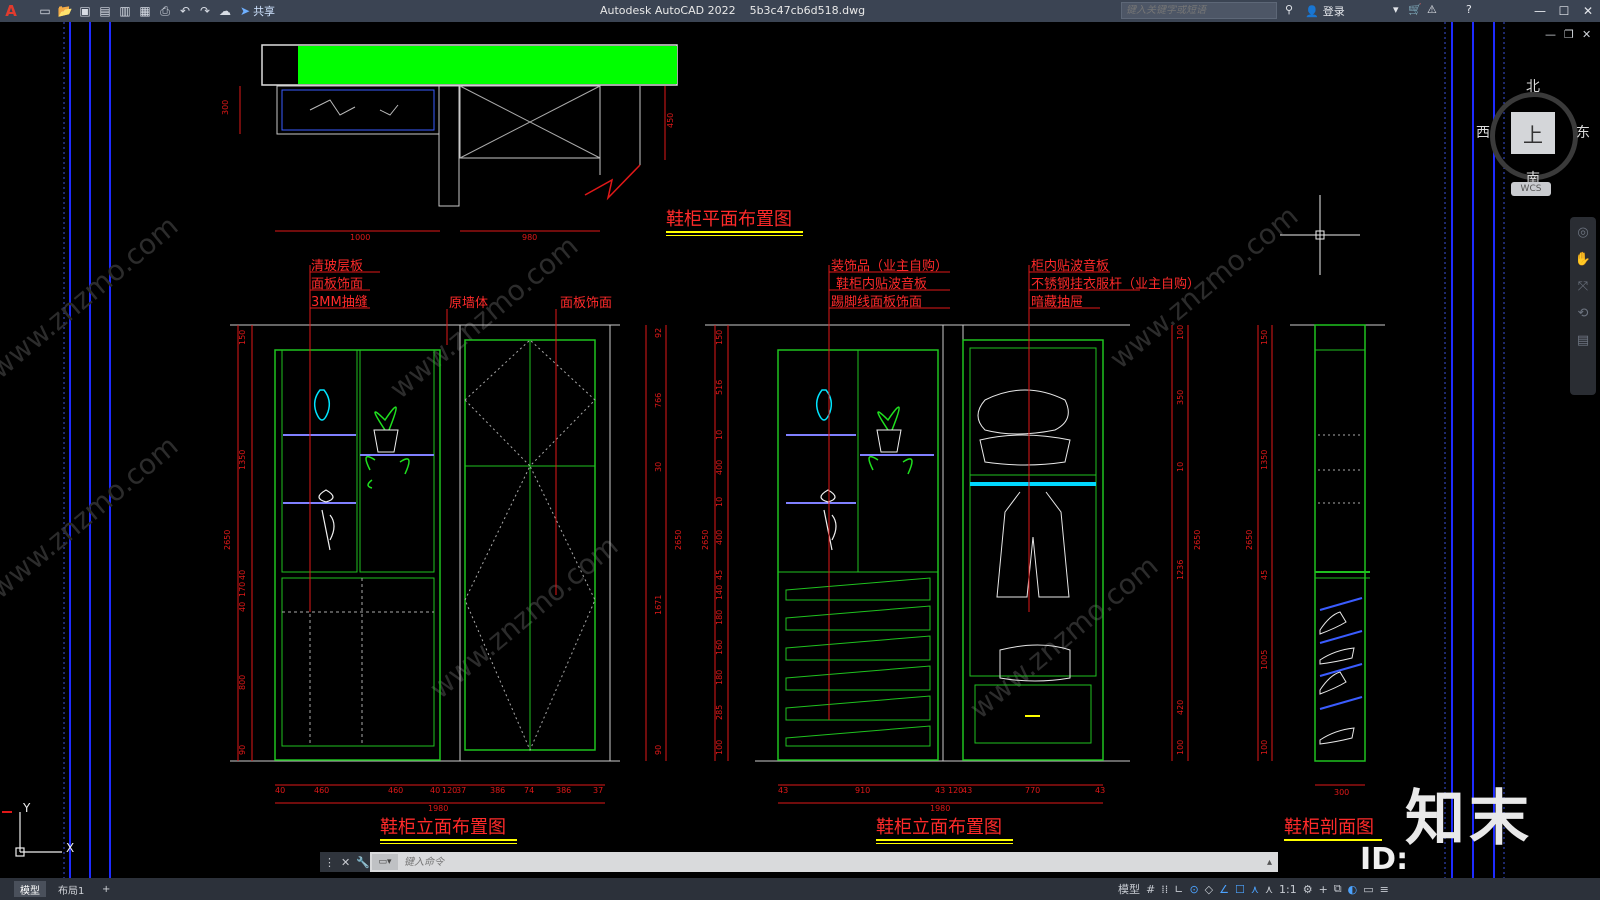 Image resolution: width=1600 pixels, height=900 pixels. I want to click on zoom-icon: ⤧, so click(1583, 286).